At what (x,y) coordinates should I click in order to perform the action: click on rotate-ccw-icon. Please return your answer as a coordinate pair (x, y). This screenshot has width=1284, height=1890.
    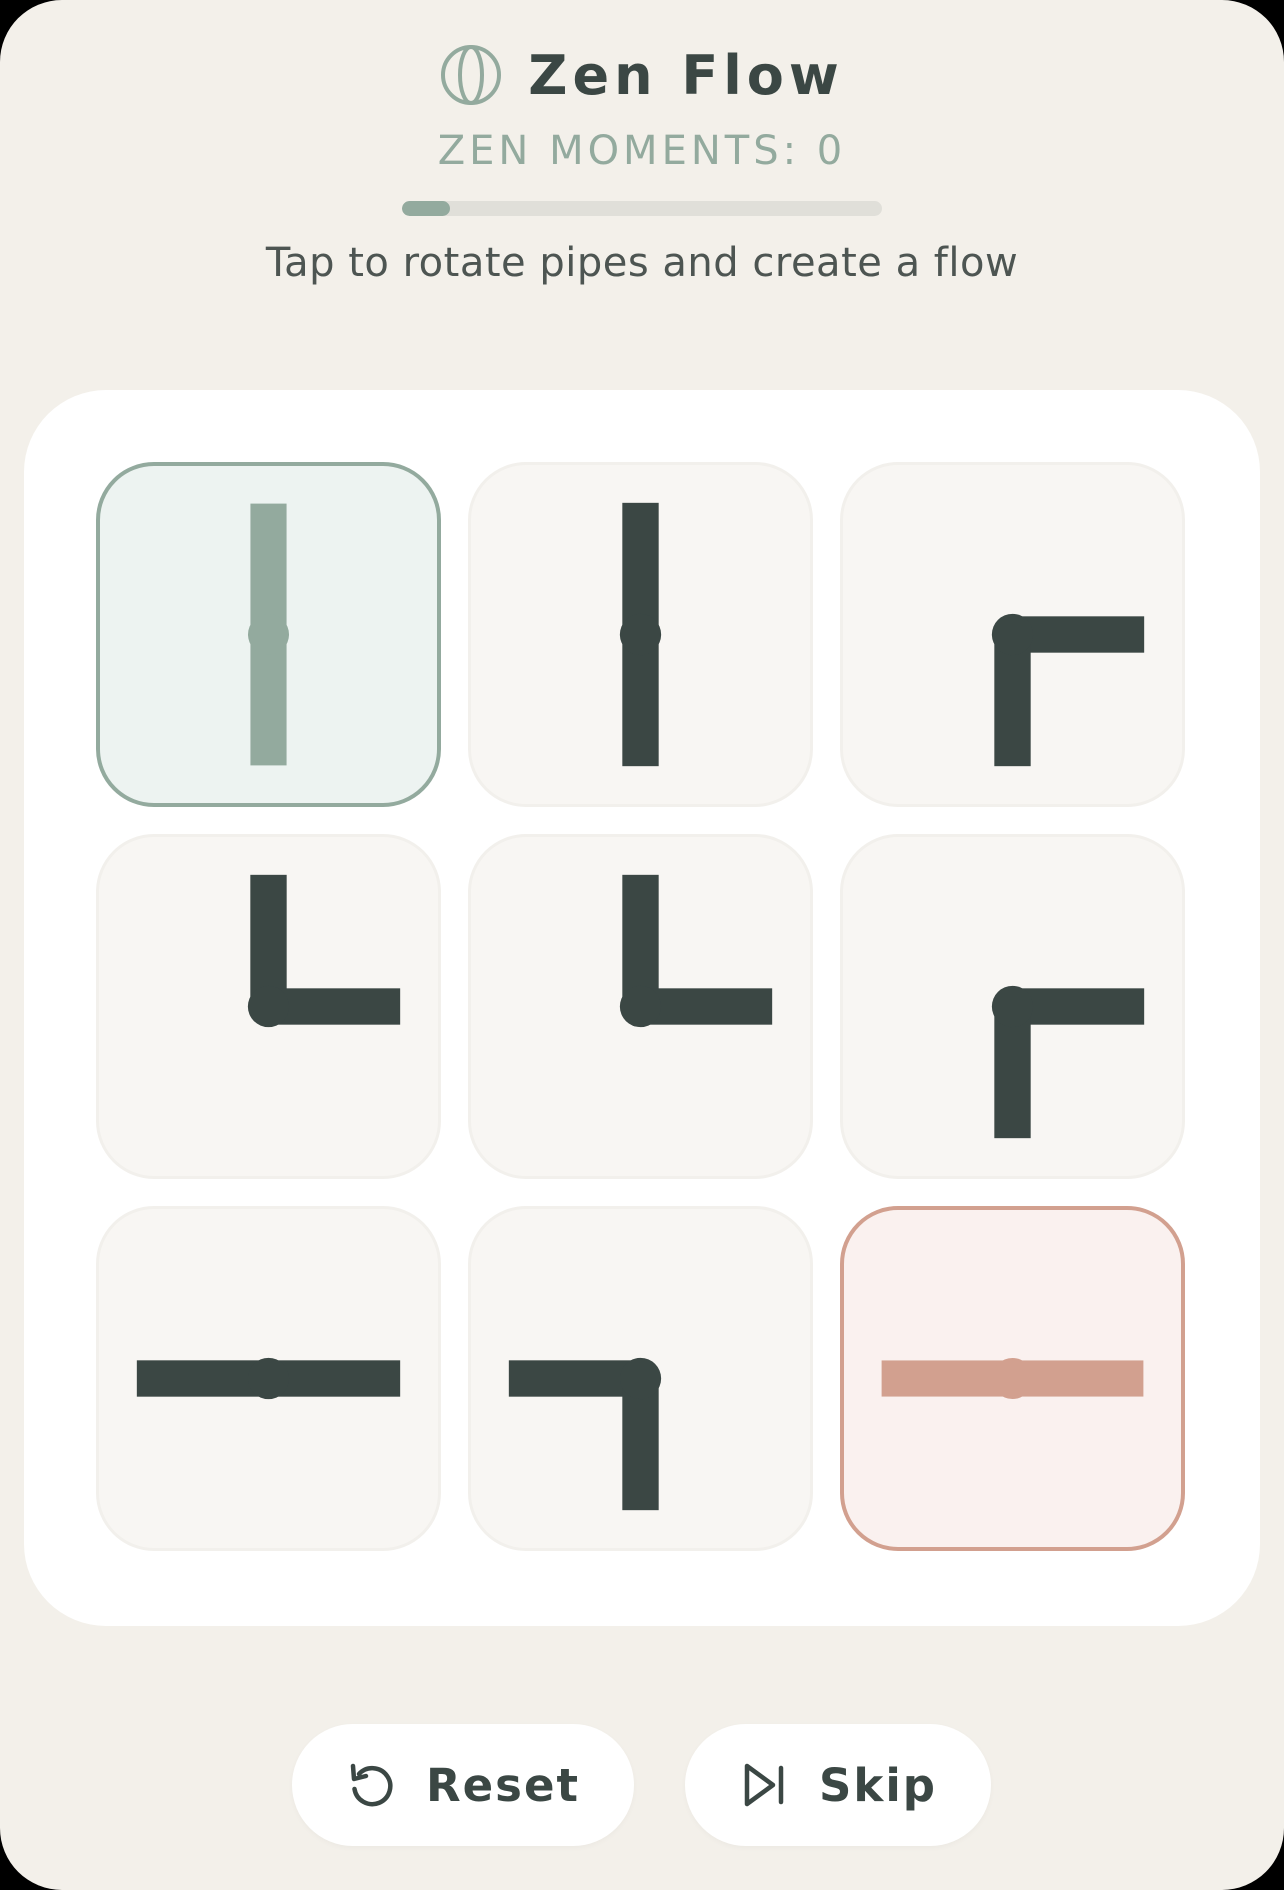
    Looking at the image, I should click on (371, 1785).